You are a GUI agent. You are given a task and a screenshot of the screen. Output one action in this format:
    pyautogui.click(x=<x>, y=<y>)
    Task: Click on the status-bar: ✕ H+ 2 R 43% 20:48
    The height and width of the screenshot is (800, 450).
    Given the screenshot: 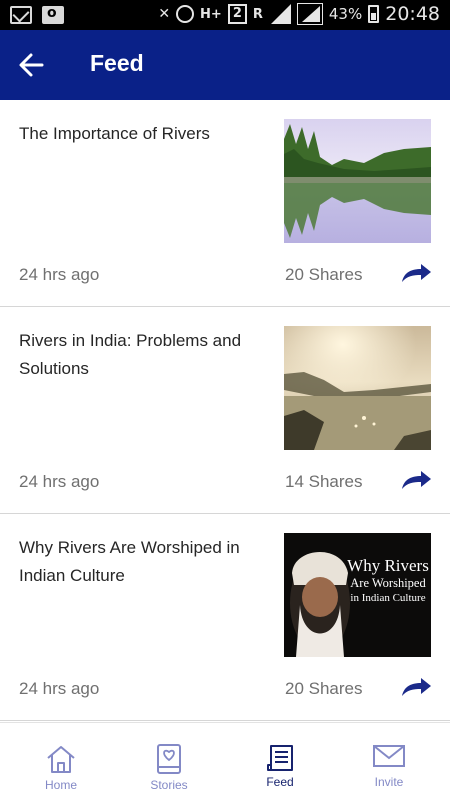 What is the action you would take?
    pyautogui.click(x=225, y=15)
    